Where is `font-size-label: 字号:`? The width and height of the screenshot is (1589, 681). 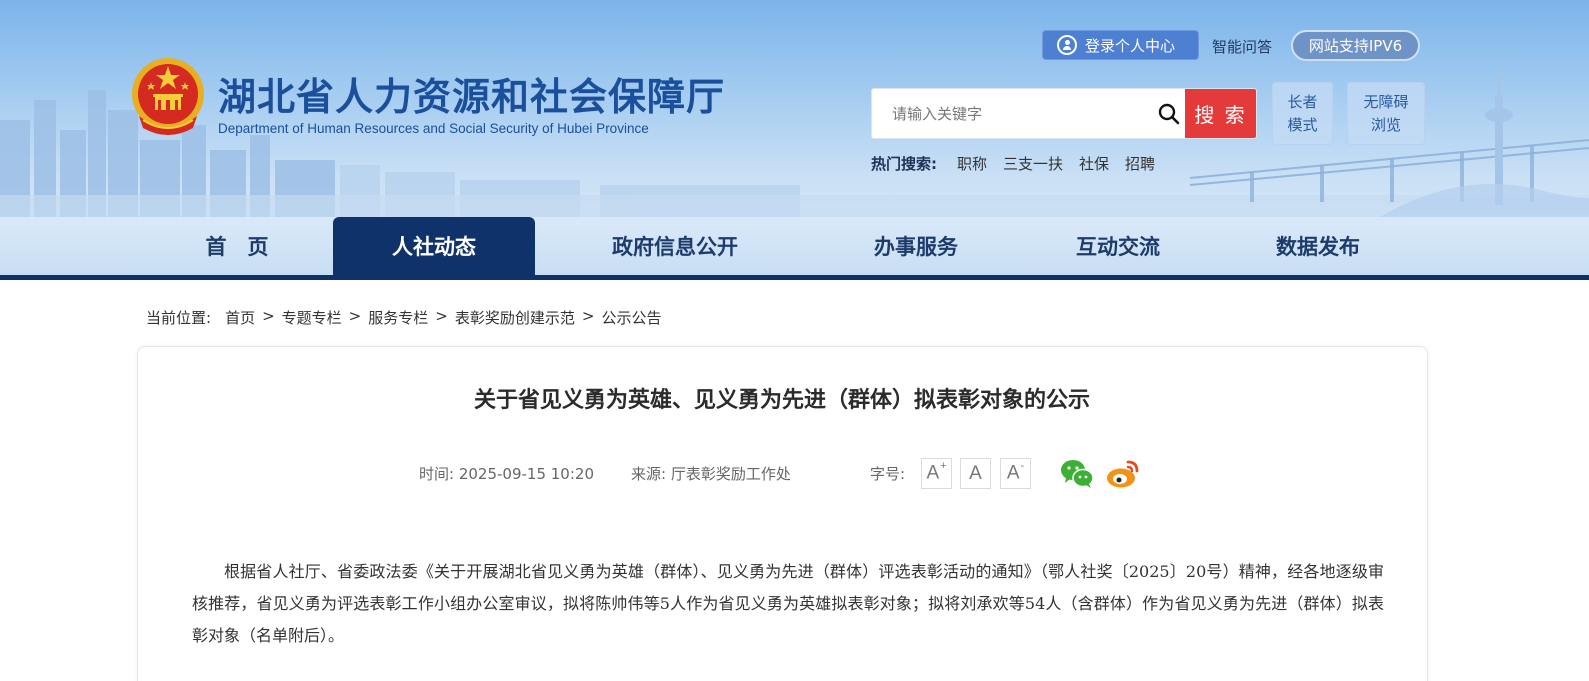 font-size-label: 字号: is located at coordinates (888, 474).